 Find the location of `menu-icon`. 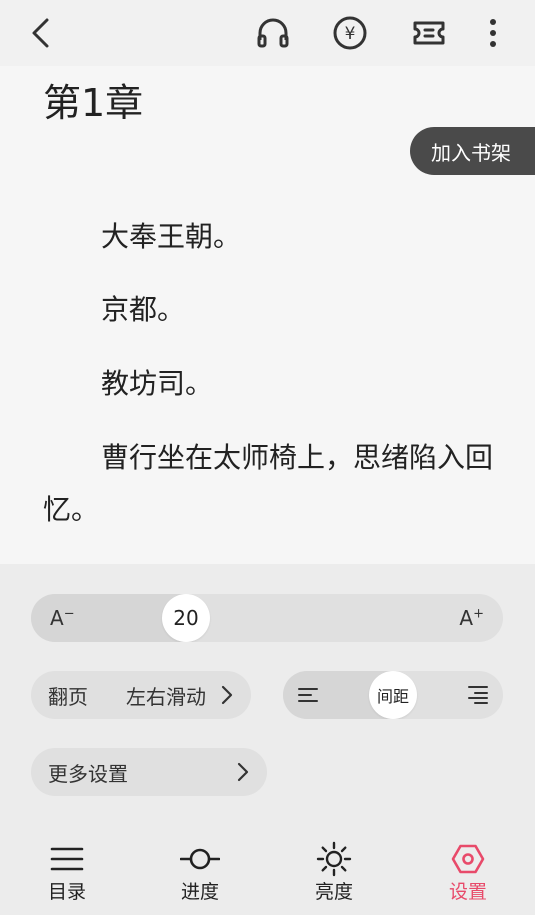

menu-icon is located at coordinates (67, 859).